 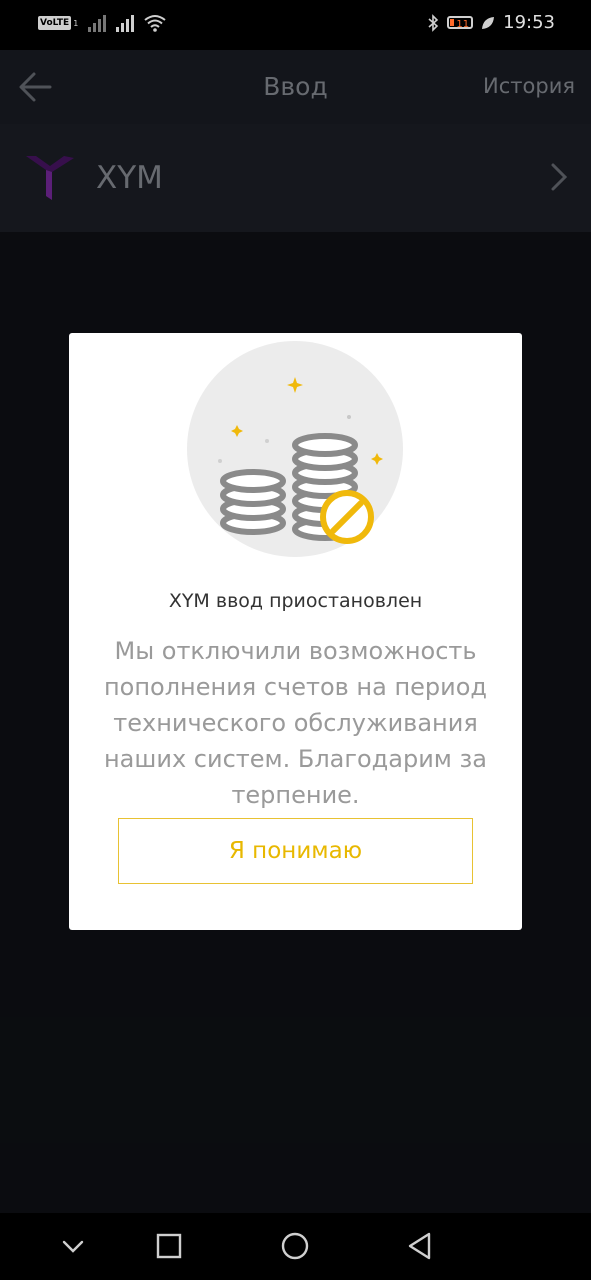 What do you see at coordinates (55, 23) in the screenshot?
I see `volte-icon: VoLTE` at bounding box center [55, 23].